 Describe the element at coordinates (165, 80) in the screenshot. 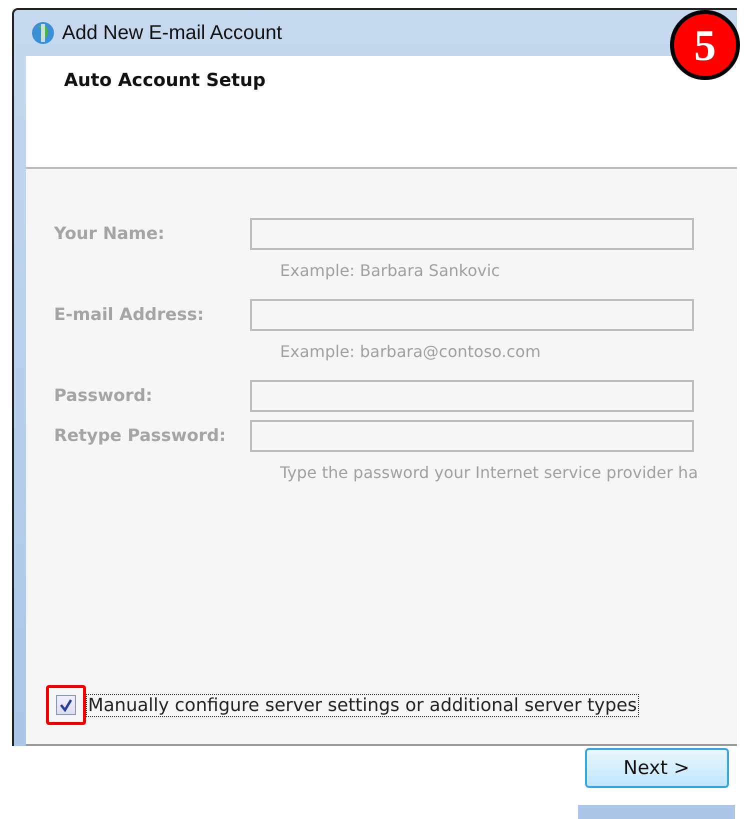

I see `page-heading: Auto Account Setup` at that location.